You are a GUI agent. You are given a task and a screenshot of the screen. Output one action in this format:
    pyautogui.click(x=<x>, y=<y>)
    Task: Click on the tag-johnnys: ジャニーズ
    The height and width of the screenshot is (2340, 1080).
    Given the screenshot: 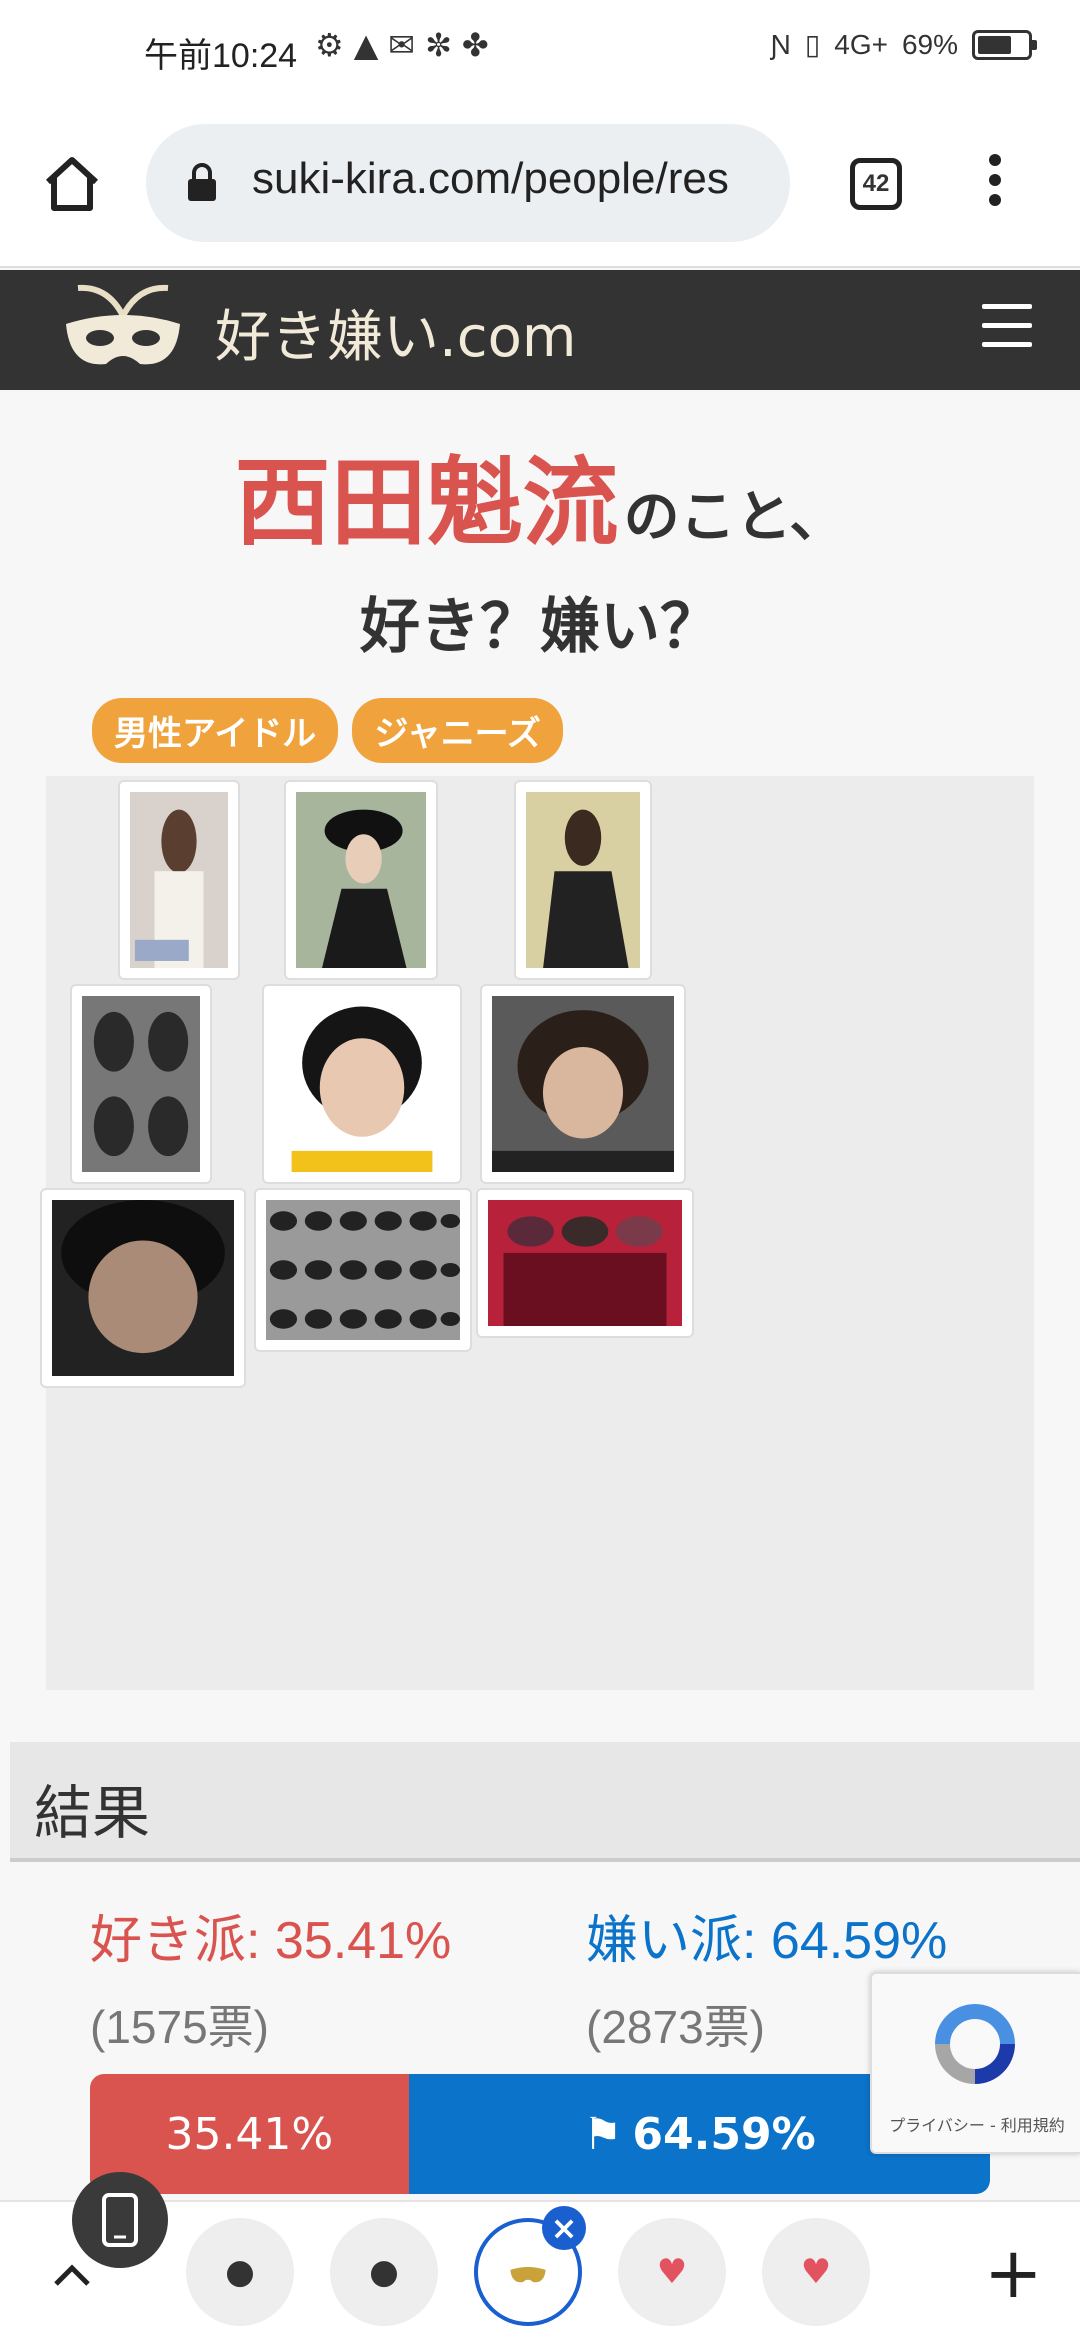 What is the action you would take?
    pyautogui.click(x=457, y=730)
    